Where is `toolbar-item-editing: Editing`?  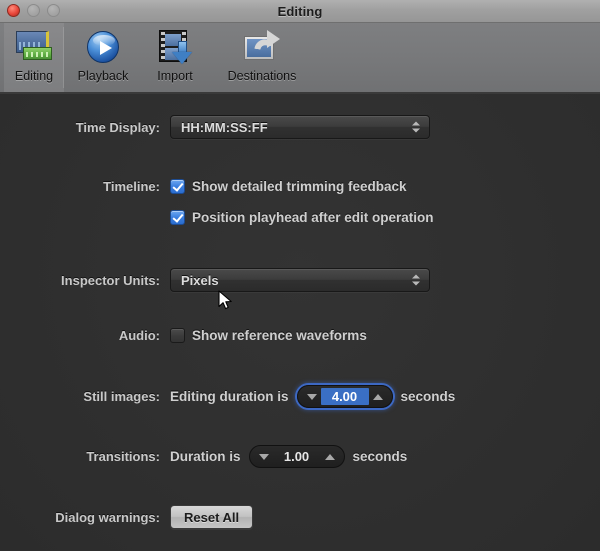
toolbar-item-editing: Editing is located at coordinates (34, 57).